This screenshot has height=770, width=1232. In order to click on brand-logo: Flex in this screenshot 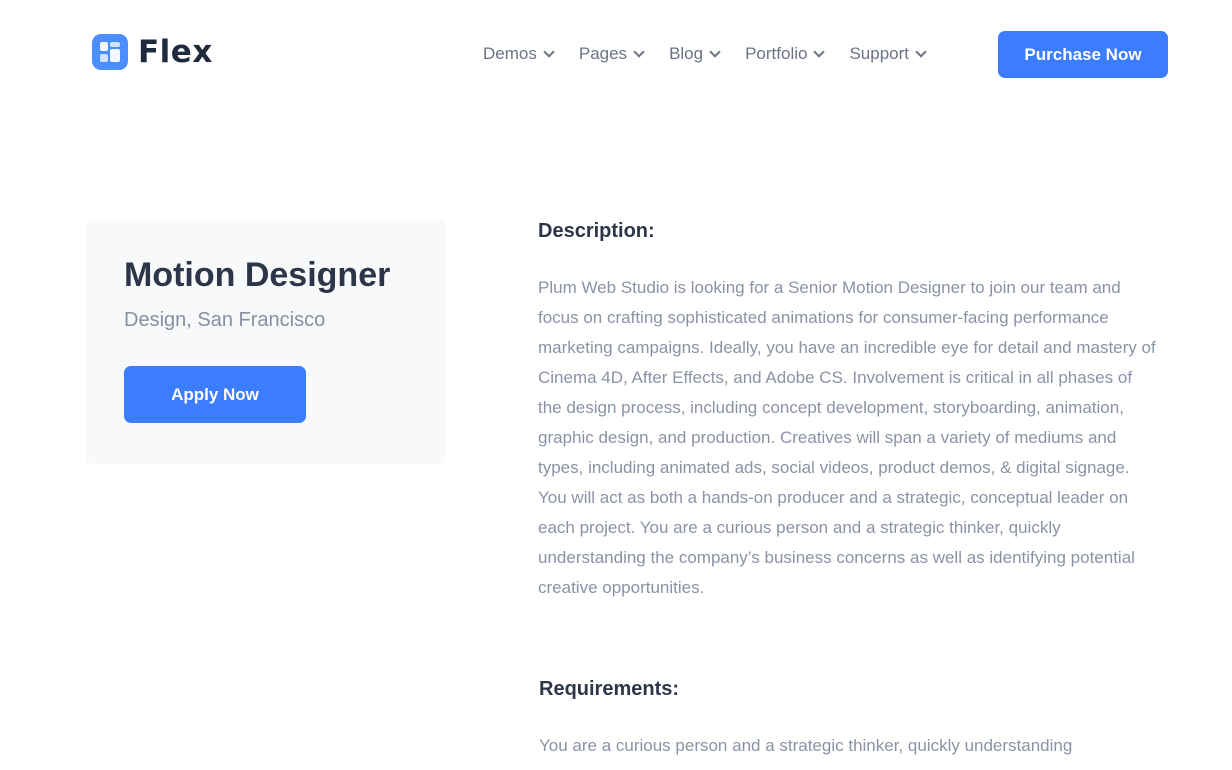, I will do `click(152, 52)`.